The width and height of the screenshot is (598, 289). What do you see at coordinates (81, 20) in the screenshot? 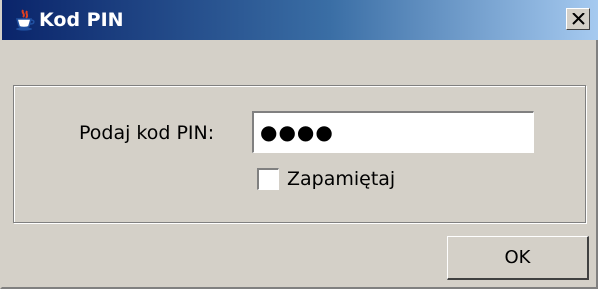
I see `window-title: Kod PIN` at bounding box center [81, 20].